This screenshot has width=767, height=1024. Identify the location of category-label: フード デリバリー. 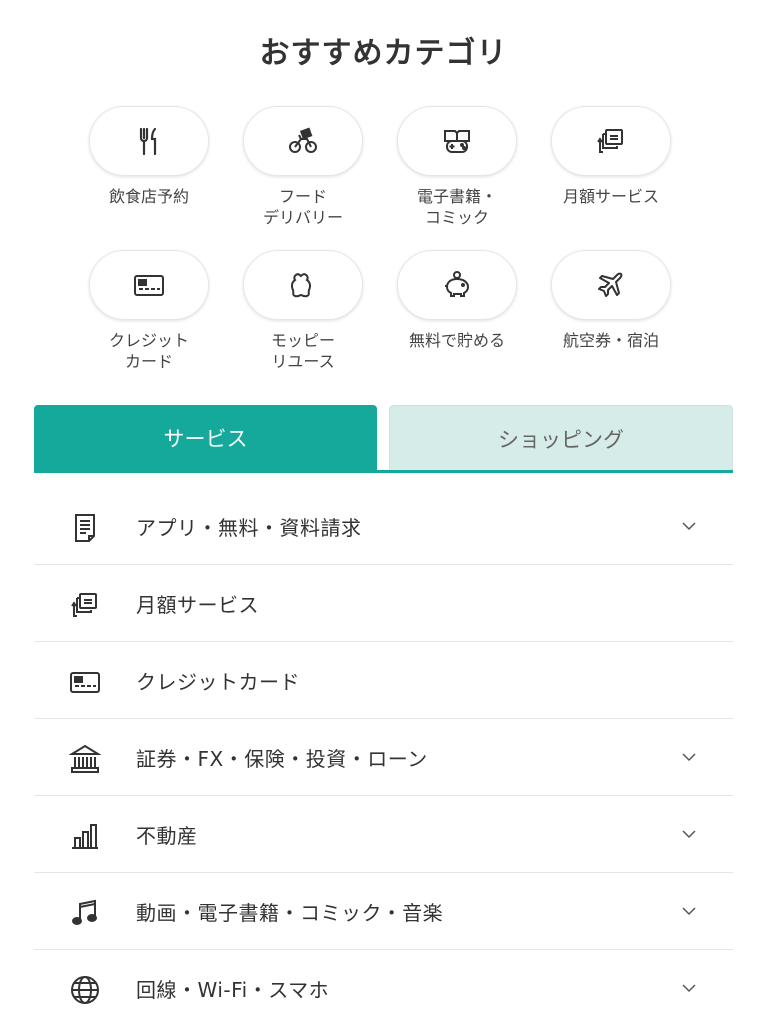
(302, 207).